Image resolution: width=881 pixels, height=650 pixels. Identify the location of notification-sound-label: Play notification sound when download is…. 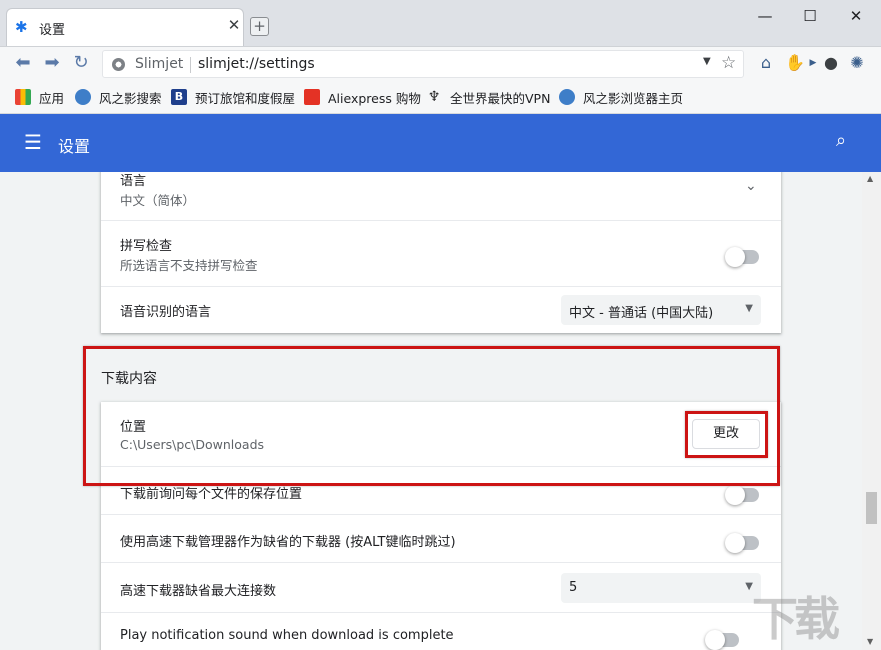
(287, 635).